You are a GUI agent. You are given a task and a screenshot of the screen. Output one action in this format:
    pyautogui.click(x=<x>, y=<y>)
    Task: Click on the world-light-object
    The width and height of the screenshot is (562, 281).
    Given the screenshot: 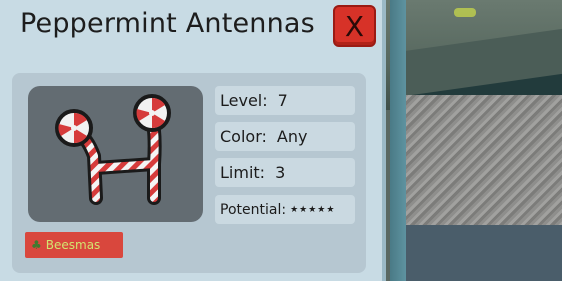 What is the action you would take?
    pyautogui.click(x=465, y=12)
    